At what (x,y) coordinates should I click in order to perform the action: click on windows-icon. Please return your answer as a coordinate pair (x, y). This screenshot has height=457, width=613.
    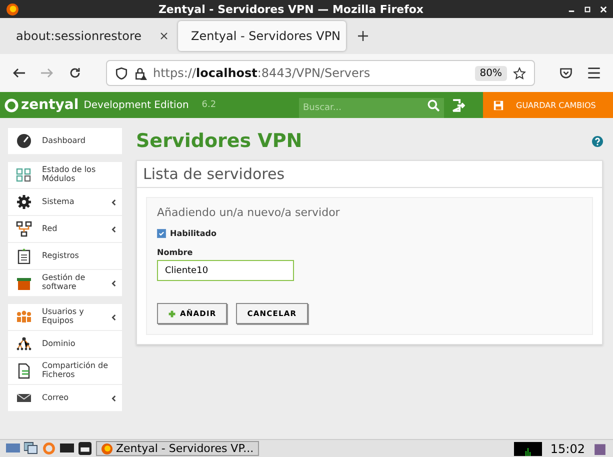
    Looking at the image, I should click on (31, 448).